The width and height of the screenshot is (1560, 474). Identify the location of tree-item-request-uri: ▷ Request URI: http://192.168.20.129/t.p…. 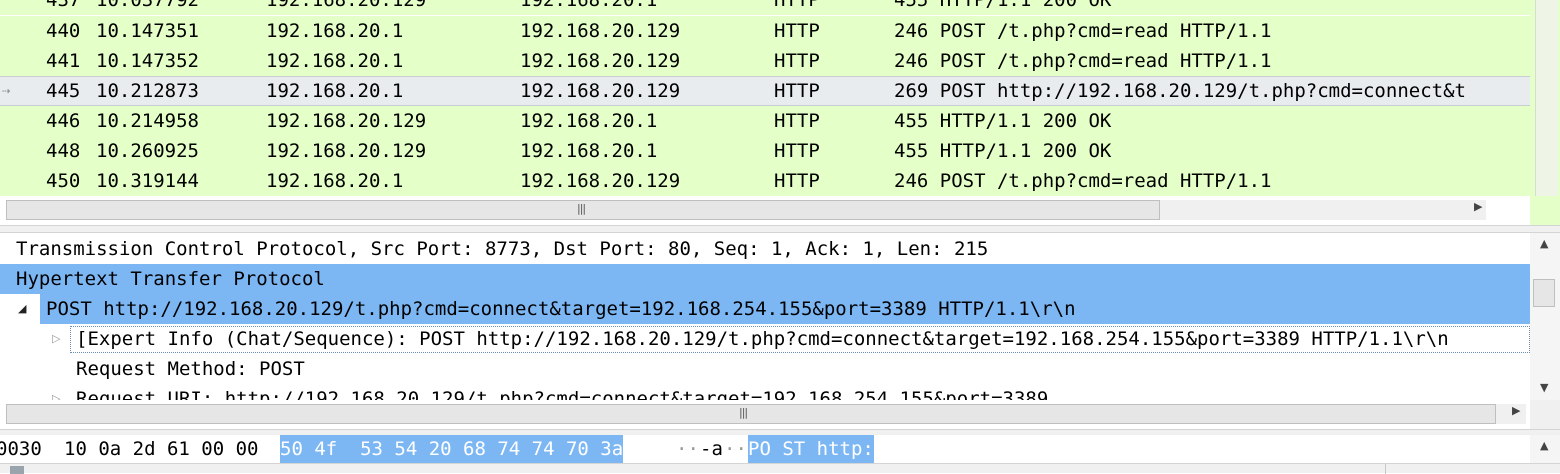
(765, 392).